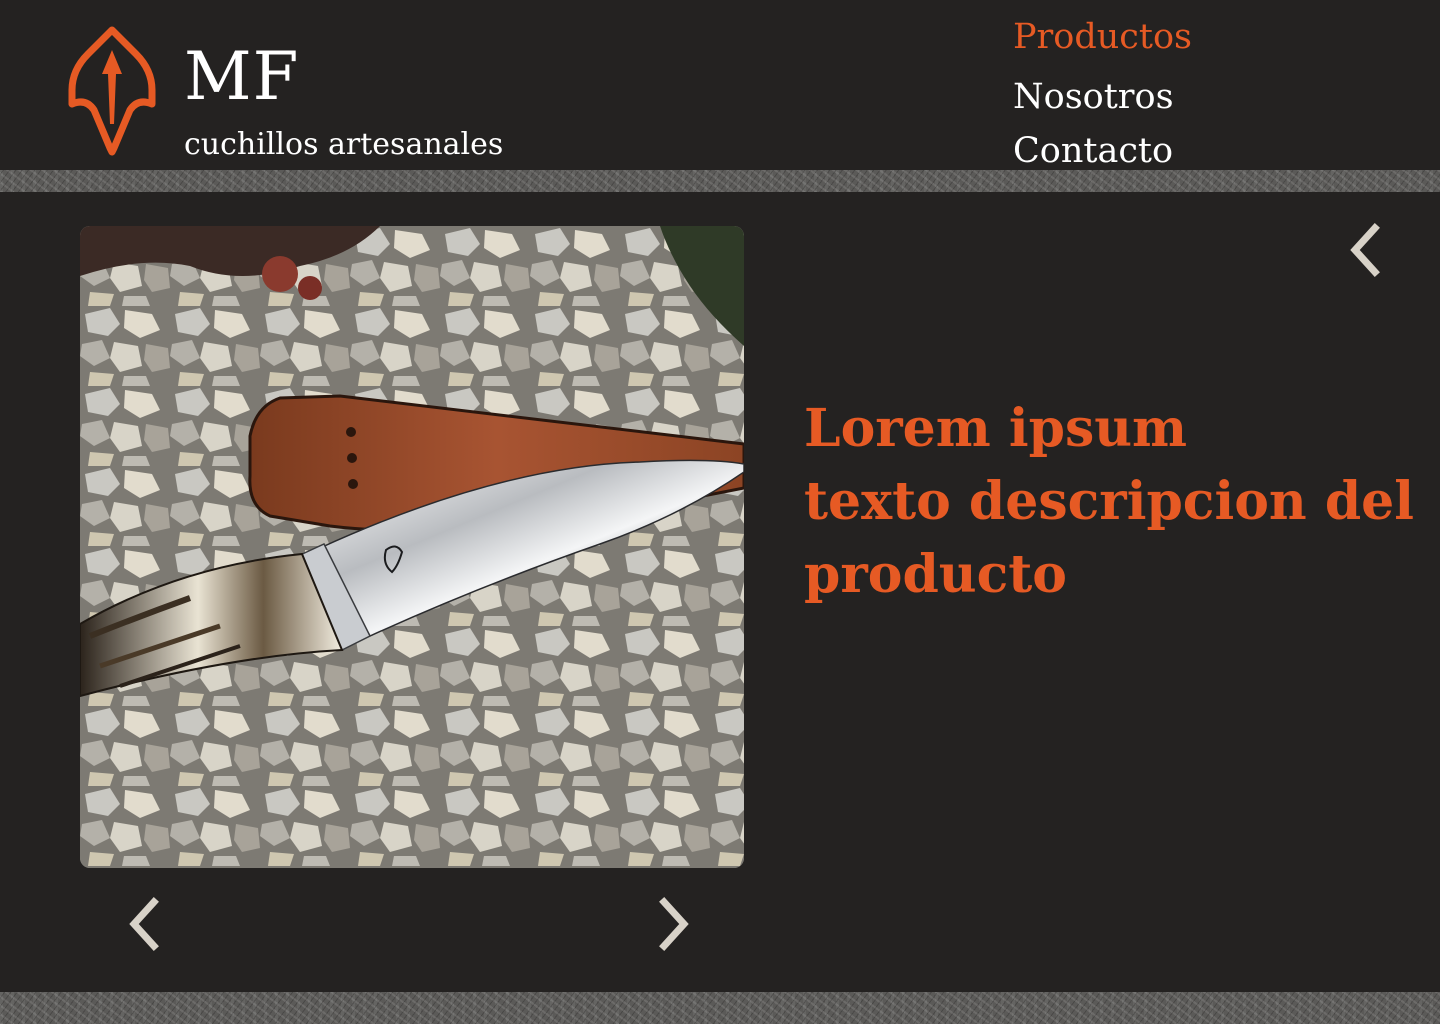  What do you see at coordinates (344, 144) in the screenshot?
I see `brand-subtitle: cuchillos artesanales` at bounding box center [344, 144].